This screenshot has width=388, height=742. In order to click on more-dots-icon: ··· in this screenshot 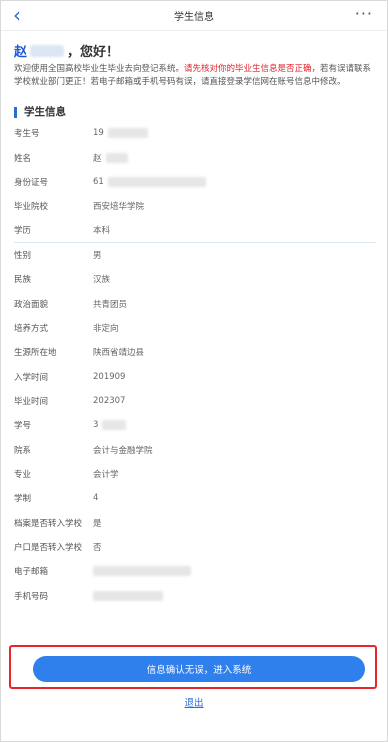, I will do `click(364, 13)`.